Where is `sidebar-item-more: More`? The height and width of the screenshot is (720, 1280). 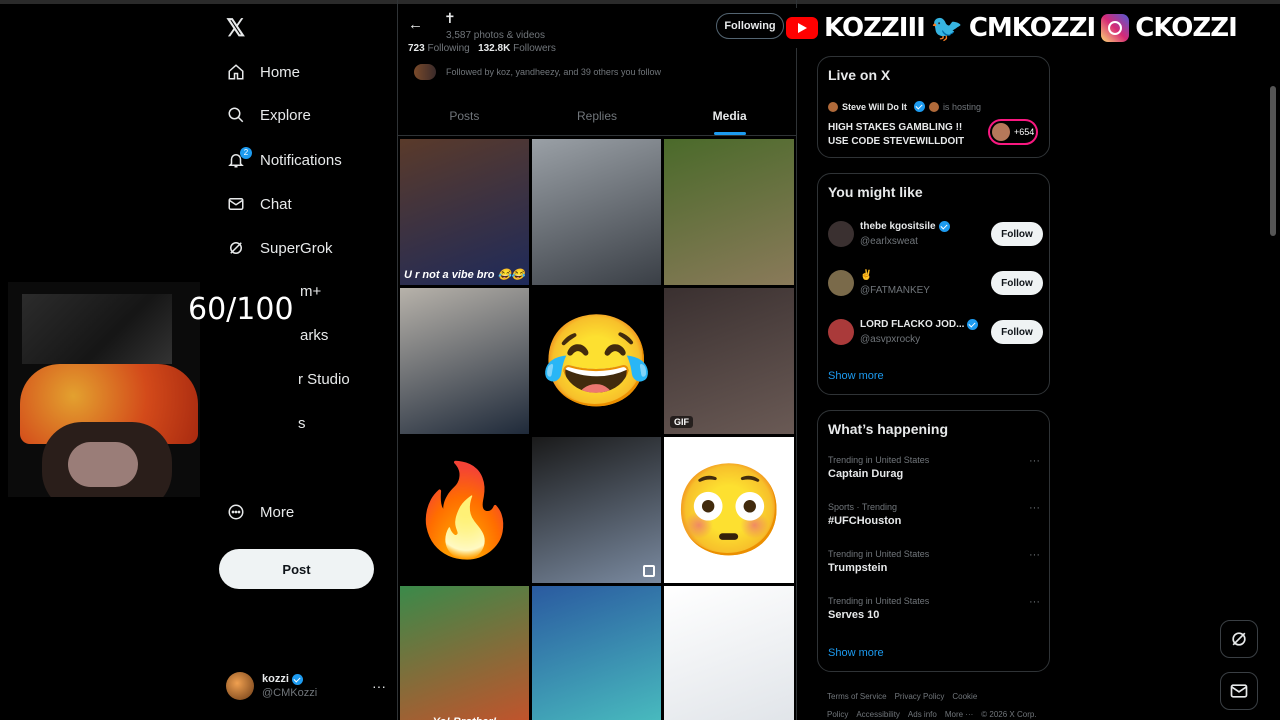
sidebar-item-more: More is located at coordinates (260, 512).